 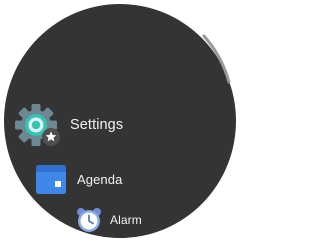 I want to click on app-label-settings: Settings, so click(x=97, y=125).